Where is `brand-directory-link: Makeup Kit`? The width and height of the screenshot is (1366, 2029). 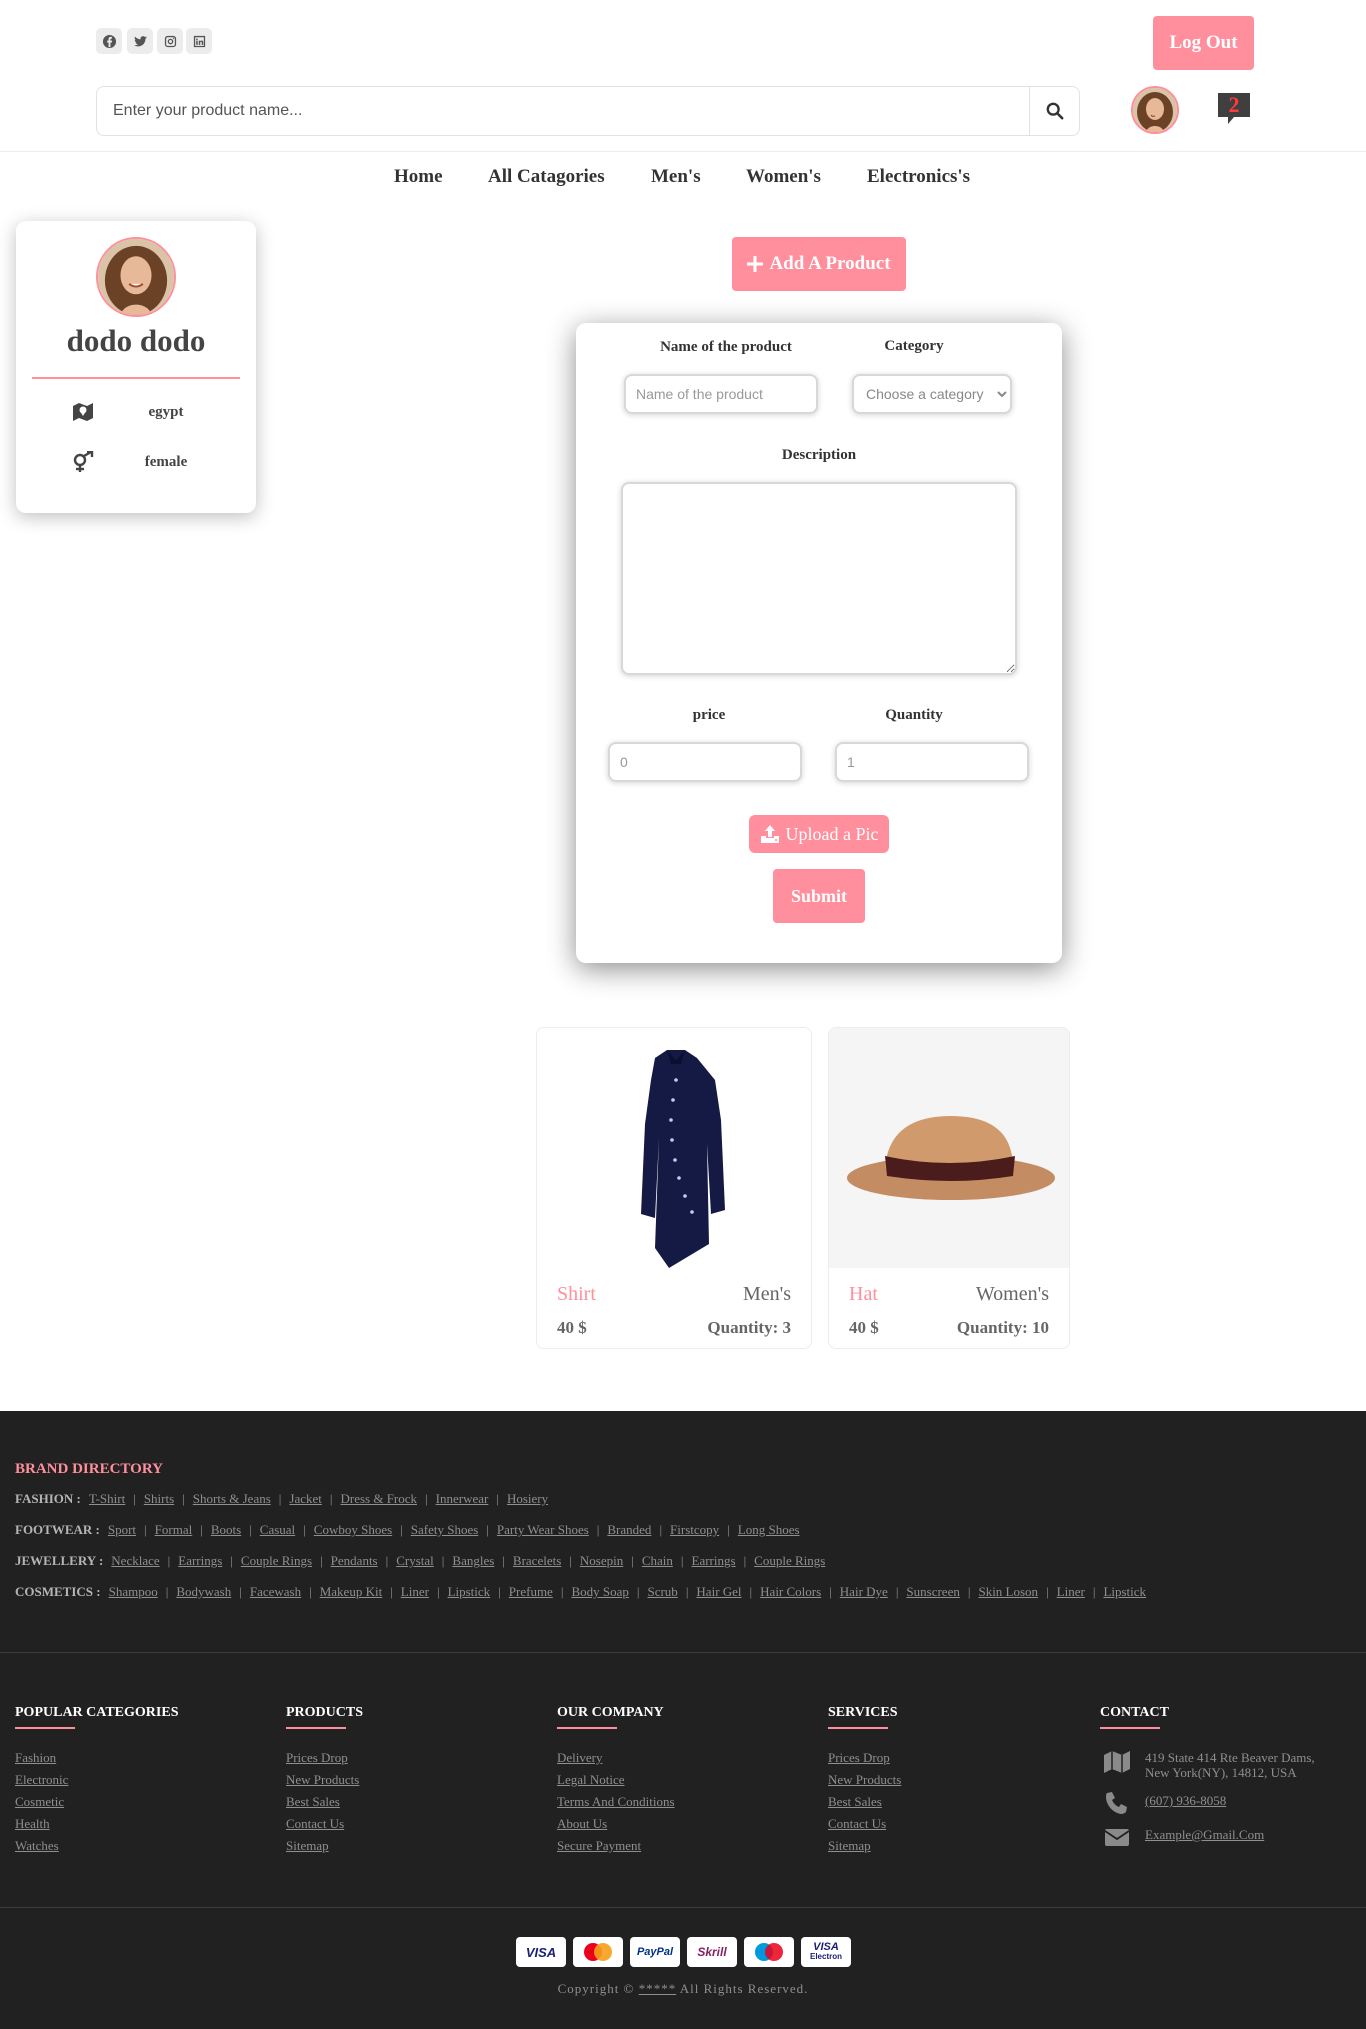 brand-directory-link: Makeup Kit is located at coordinates (351, 1591).